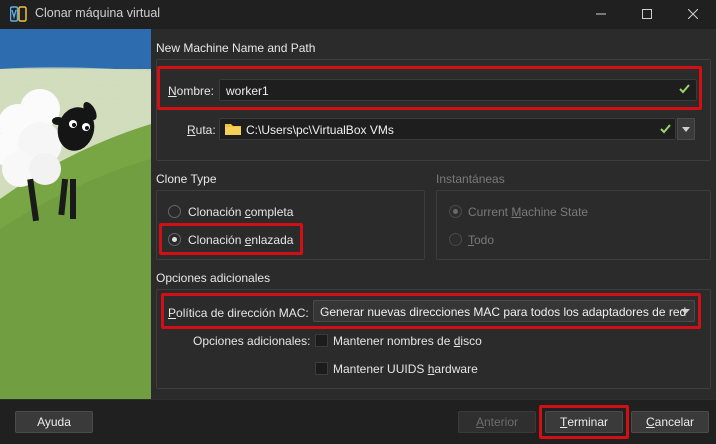 The width and height of the screenshot is (716, 444). What do you see at coordinates (321, 340) in the screenshot?
I see `keep-disk-names-checkbox` at bounding box center [321, 340].